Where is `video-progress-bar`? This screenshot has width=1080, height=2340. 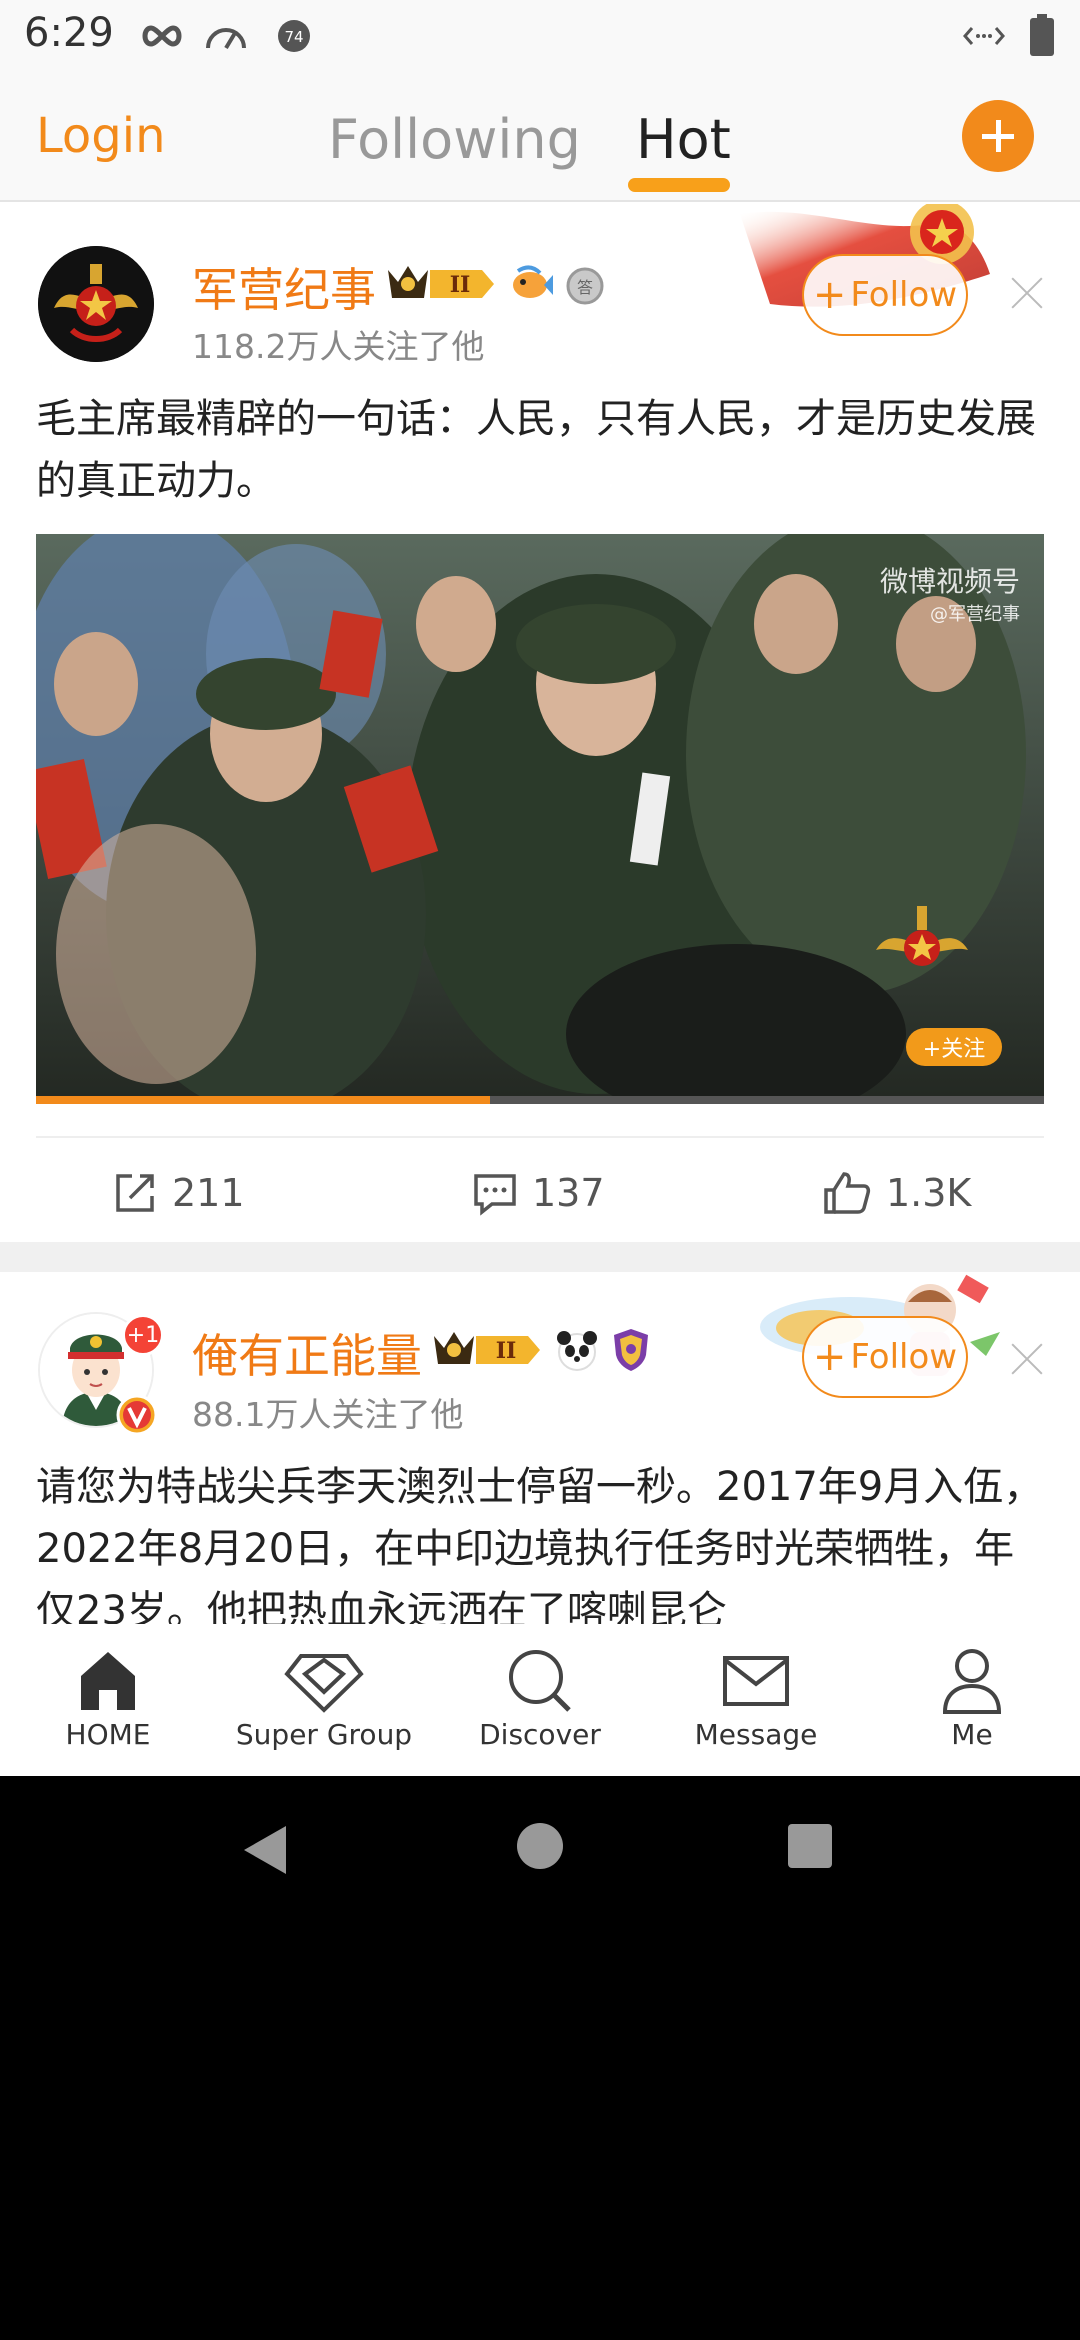 video-progress-bar is located at coordinates (540, 1100).